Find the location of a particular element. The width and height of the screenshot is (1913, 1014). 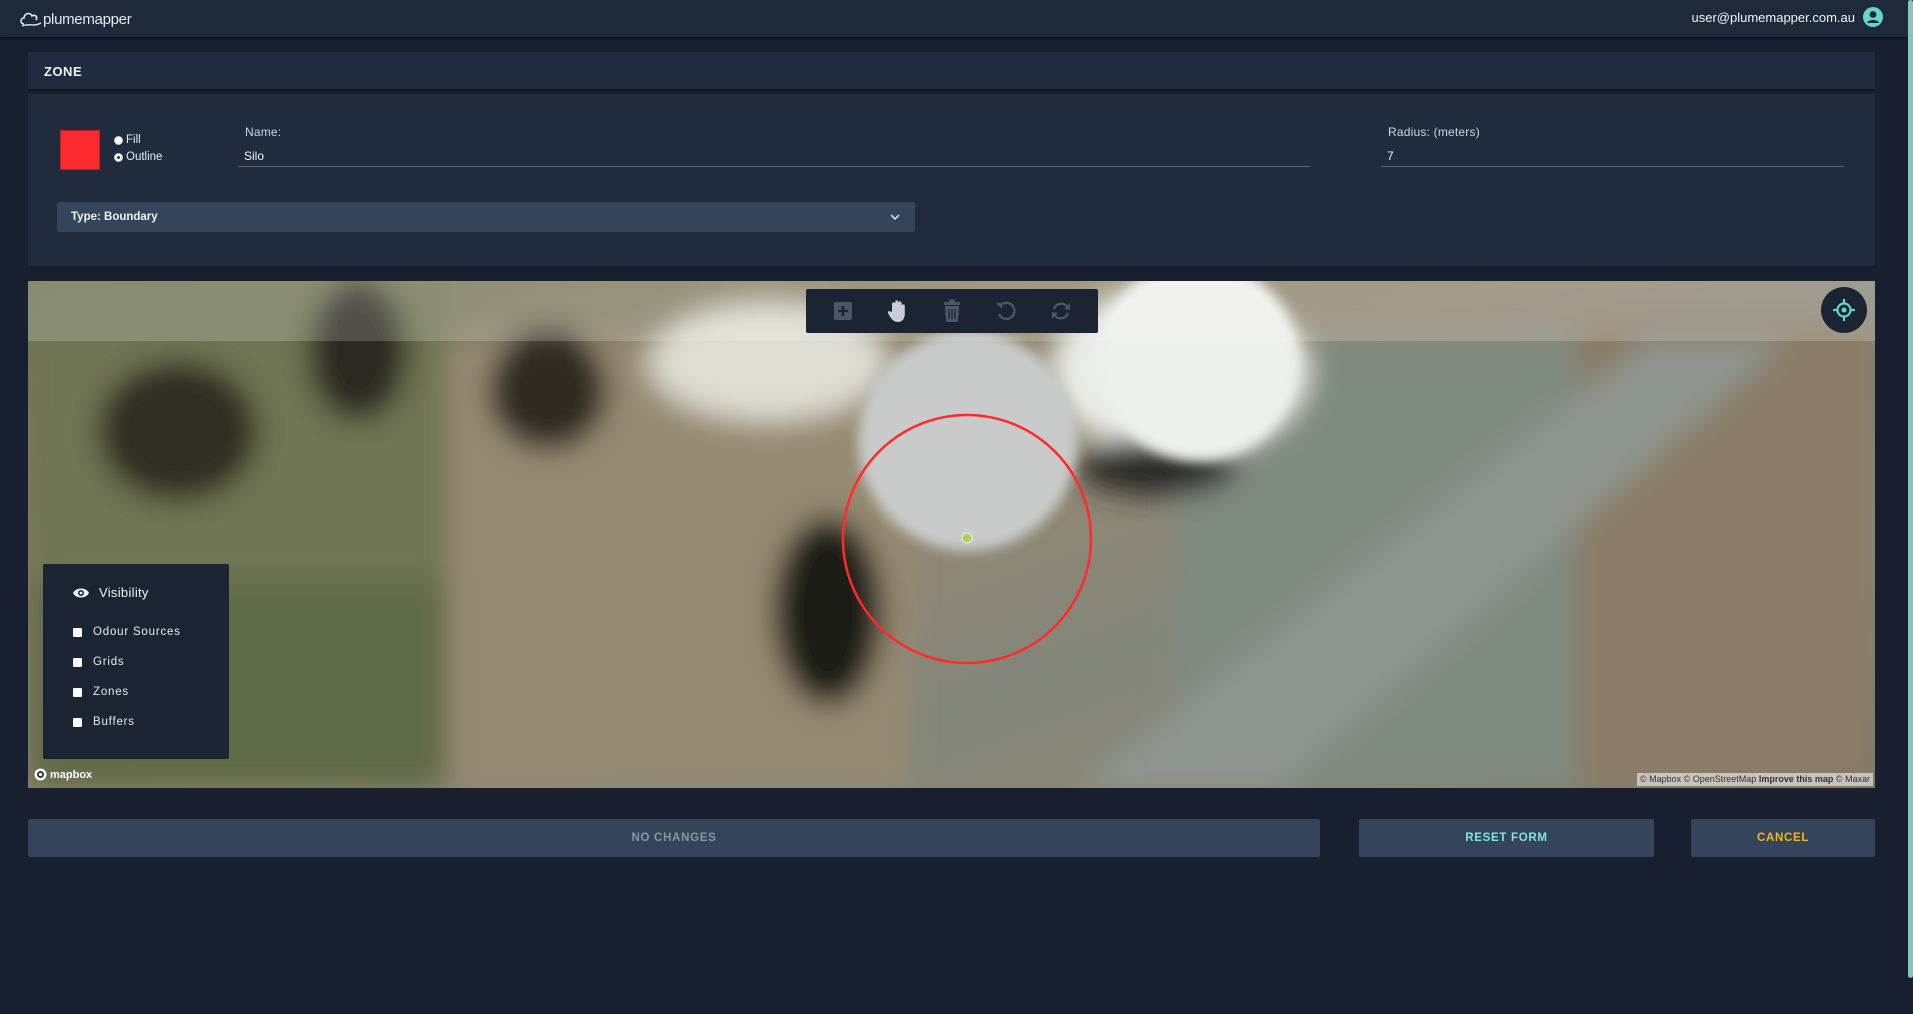

attribution-osm: © OpenStreetMap is located at coordinates (1720, 779).